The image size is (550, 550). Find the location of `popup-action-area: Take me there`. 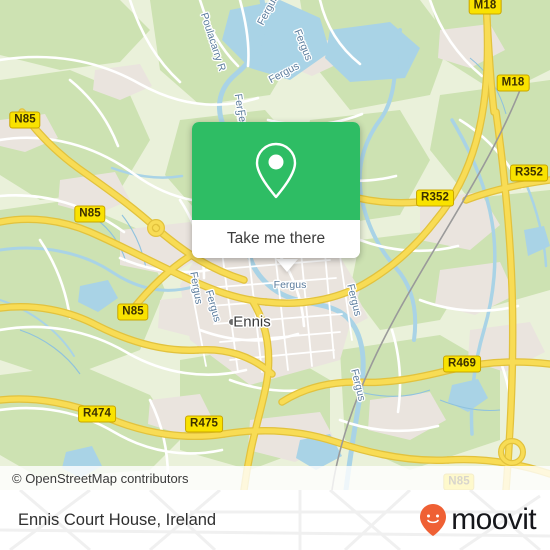

popup-action-area: Take me there is located at coordinates (276, 239).